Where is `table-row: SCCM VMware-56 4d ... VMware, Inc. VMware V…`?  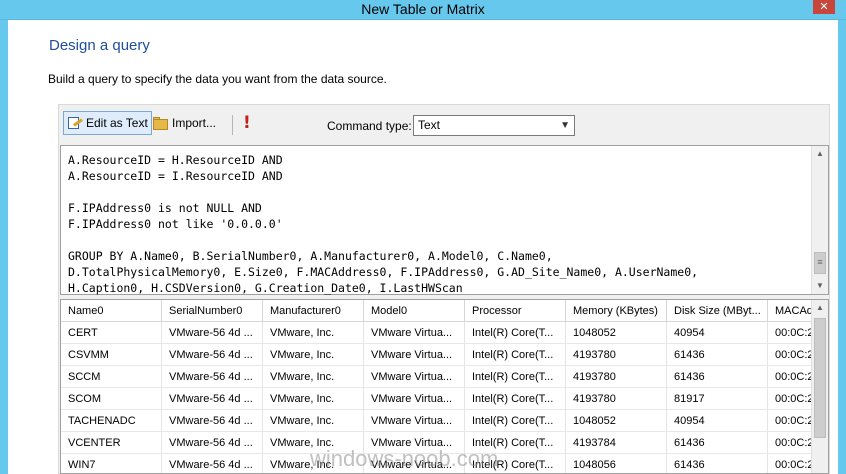 table-row: SCCM VMware-56 4d ... VMware, Inc. VMware V… is located at coordinates (444, 377).